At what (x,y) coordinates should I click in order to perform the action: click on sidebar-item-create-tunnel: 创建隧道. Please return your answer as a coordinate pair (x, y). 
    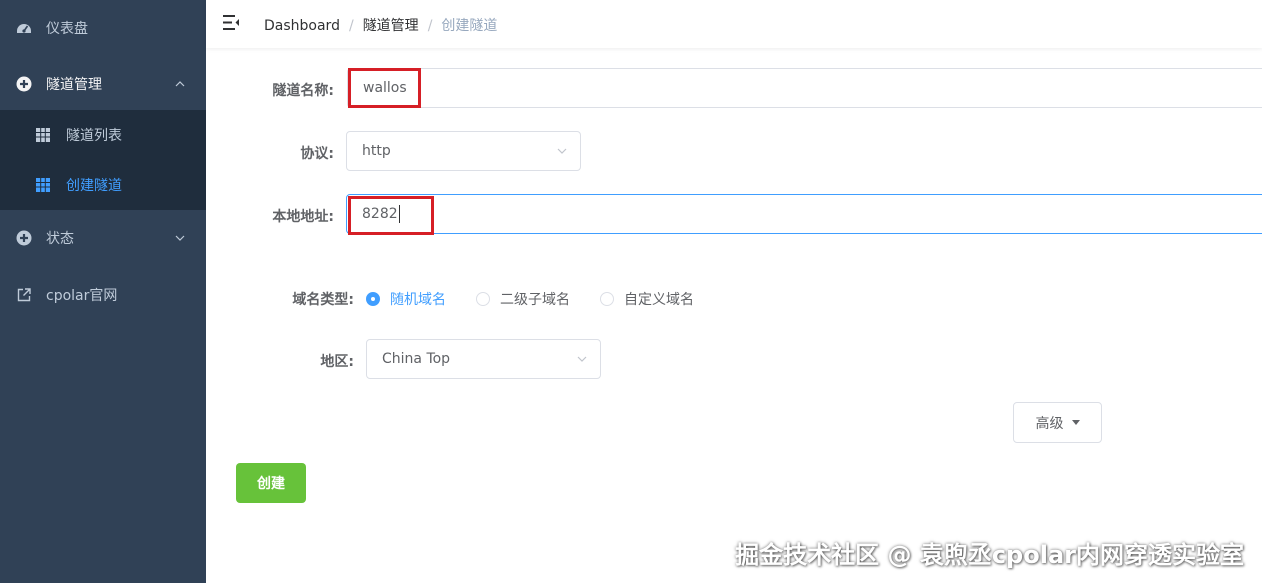
    Looking at the image, I should click on (103, 185).